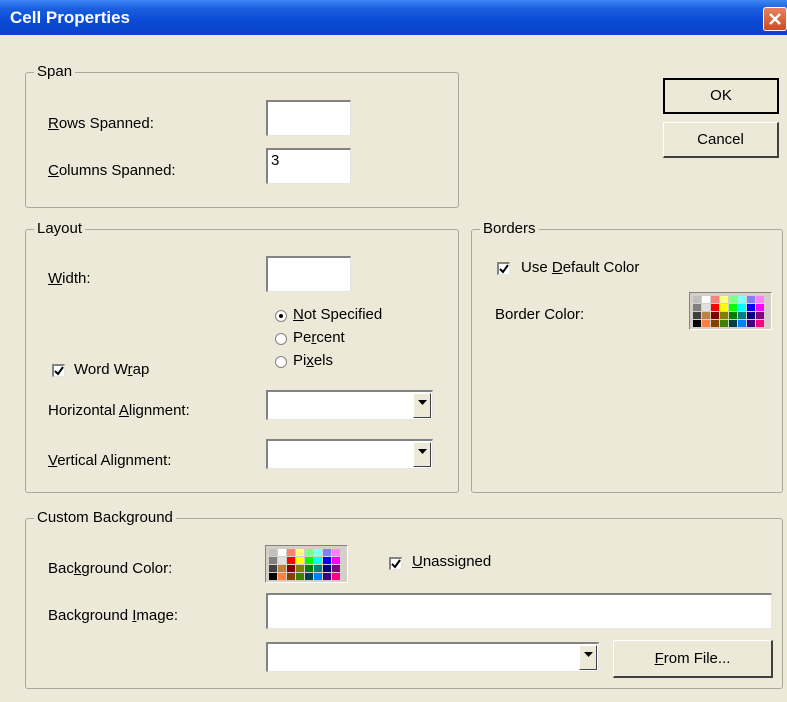 This screenshot has width=787, height=702. Describe the element at coordinates (55, 72) in the screenshot. I see `span-group-title: Span` at that location.